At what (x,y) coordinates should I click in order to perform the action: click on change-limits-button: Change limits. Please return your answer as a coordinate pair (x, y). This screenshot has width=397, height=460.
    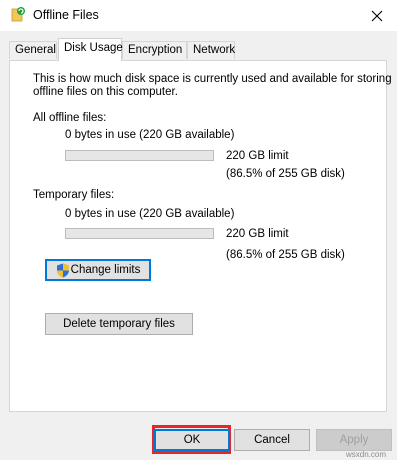
    Looking at the image, I should click on (98, 270).